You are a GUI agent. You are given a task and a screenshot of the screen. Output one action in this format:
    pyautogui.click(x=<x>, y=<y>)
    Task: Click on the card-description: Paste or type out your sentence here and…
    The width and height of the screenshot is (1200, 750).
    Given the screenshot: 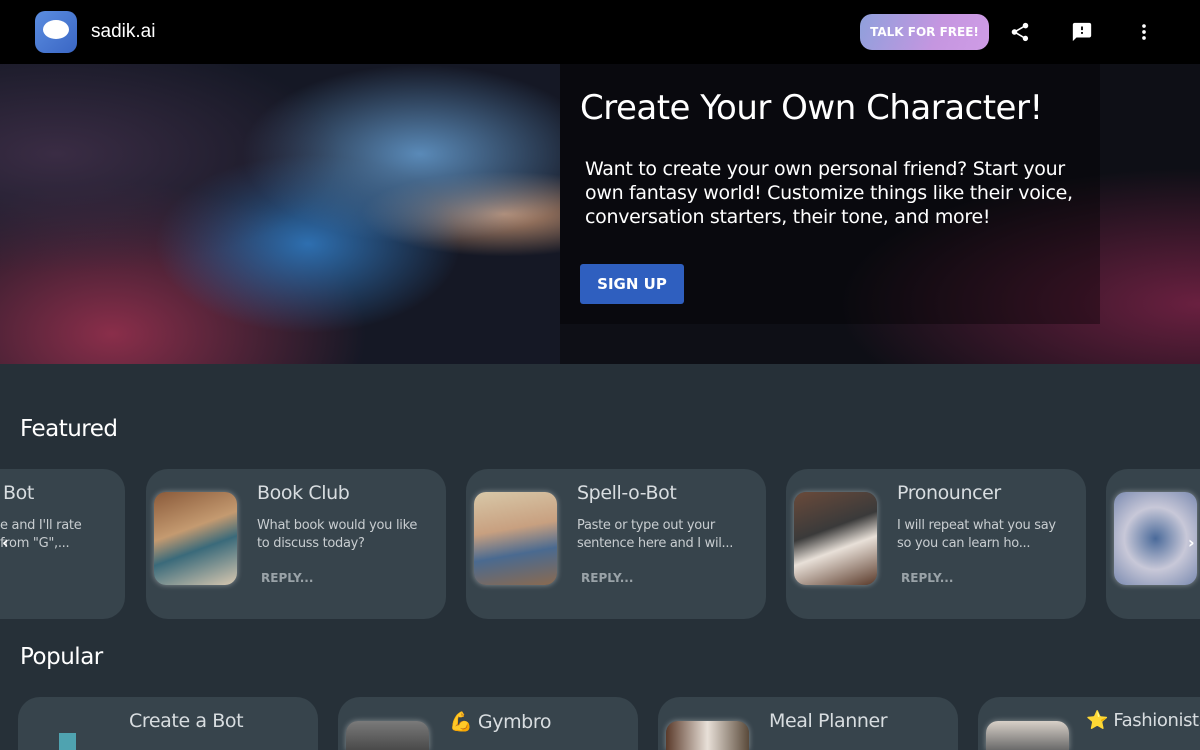 What is the action you would take?
    pyautogui.click(x=655, y=534)
    